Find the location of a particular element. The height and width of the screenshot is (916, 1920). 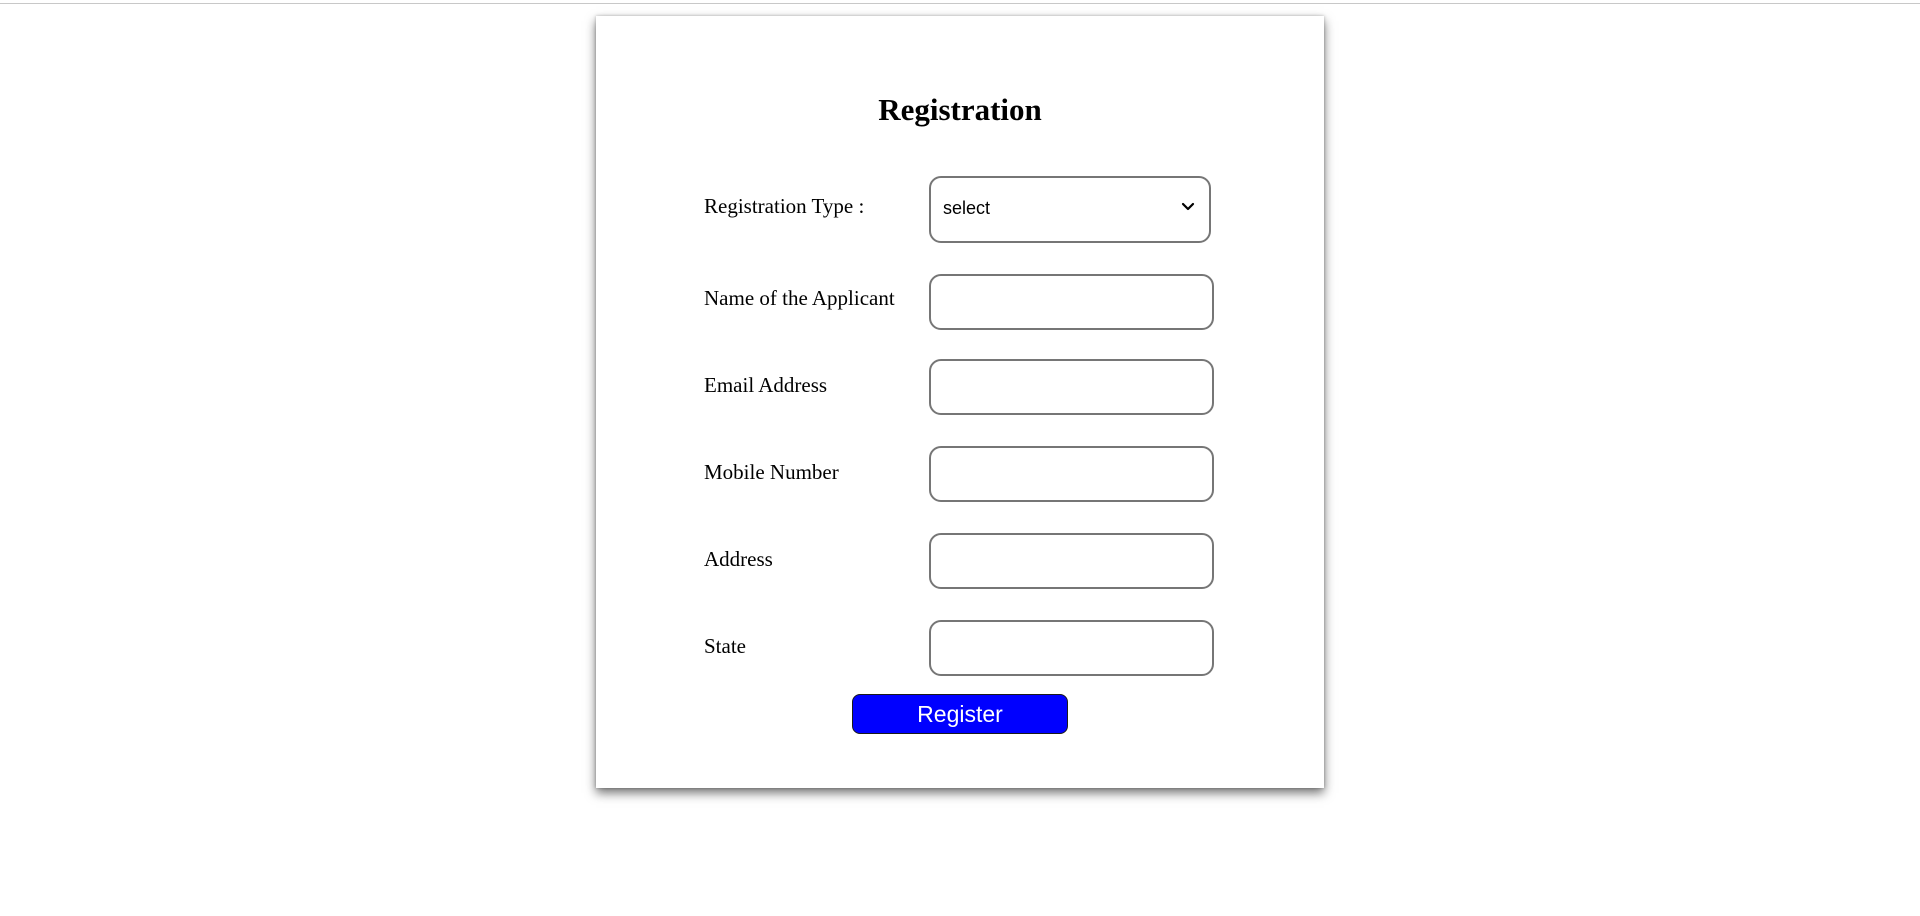

form-title: Registration is located at coordinates (960, 109).